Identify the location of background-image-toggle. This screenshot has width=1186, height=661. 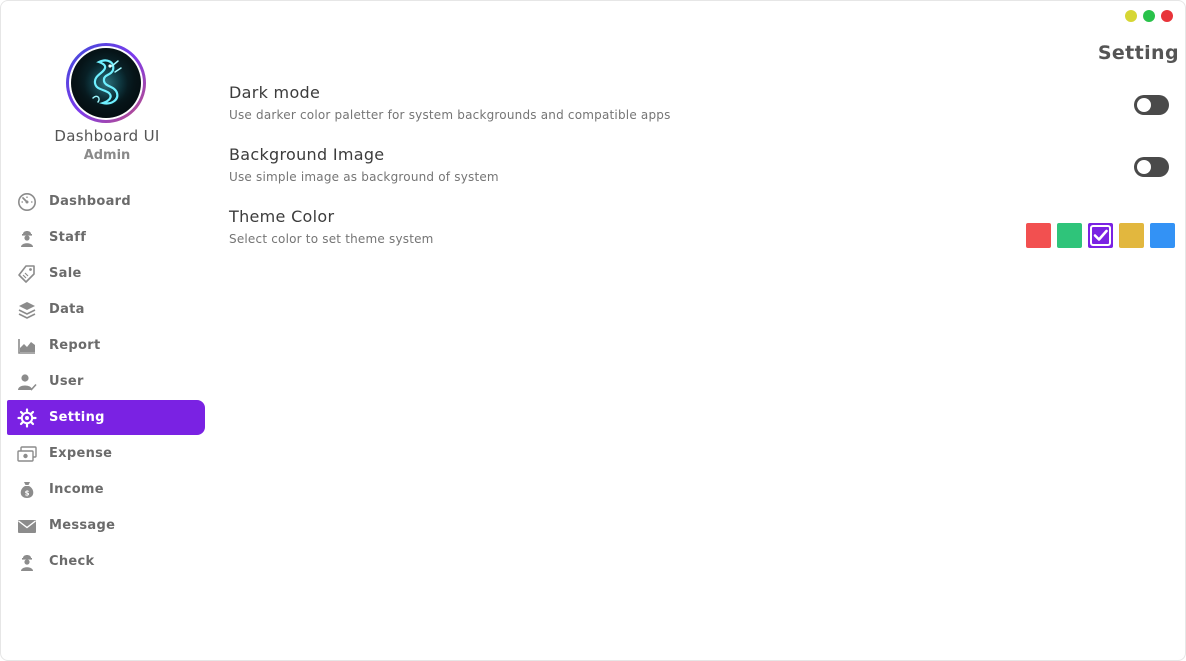
(1151, 167).